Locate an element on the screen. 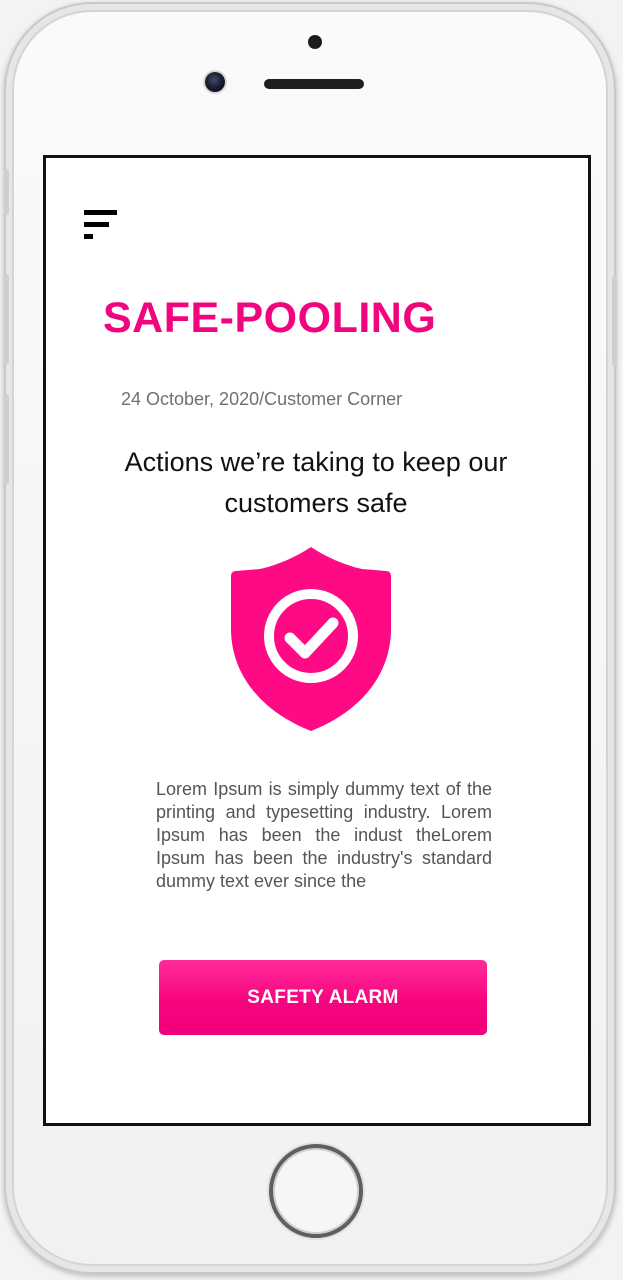  shield-check-icon is located at coordinates (311, 639).